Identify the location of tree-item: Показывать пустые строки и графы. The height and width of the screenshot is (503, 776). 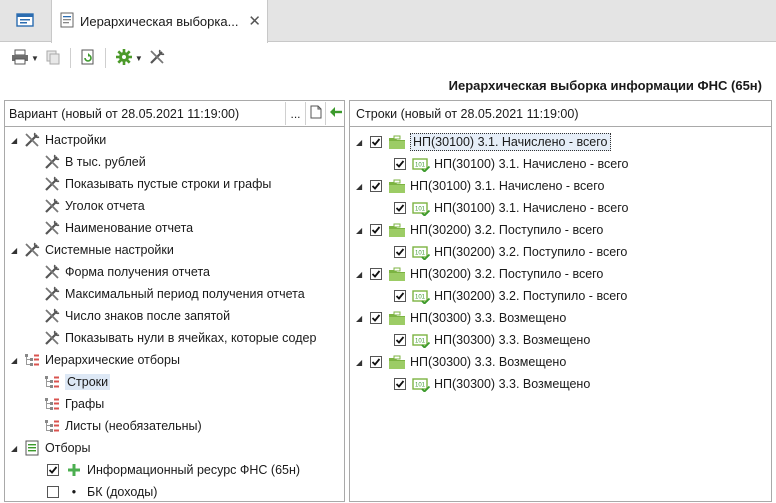
(157, 184).